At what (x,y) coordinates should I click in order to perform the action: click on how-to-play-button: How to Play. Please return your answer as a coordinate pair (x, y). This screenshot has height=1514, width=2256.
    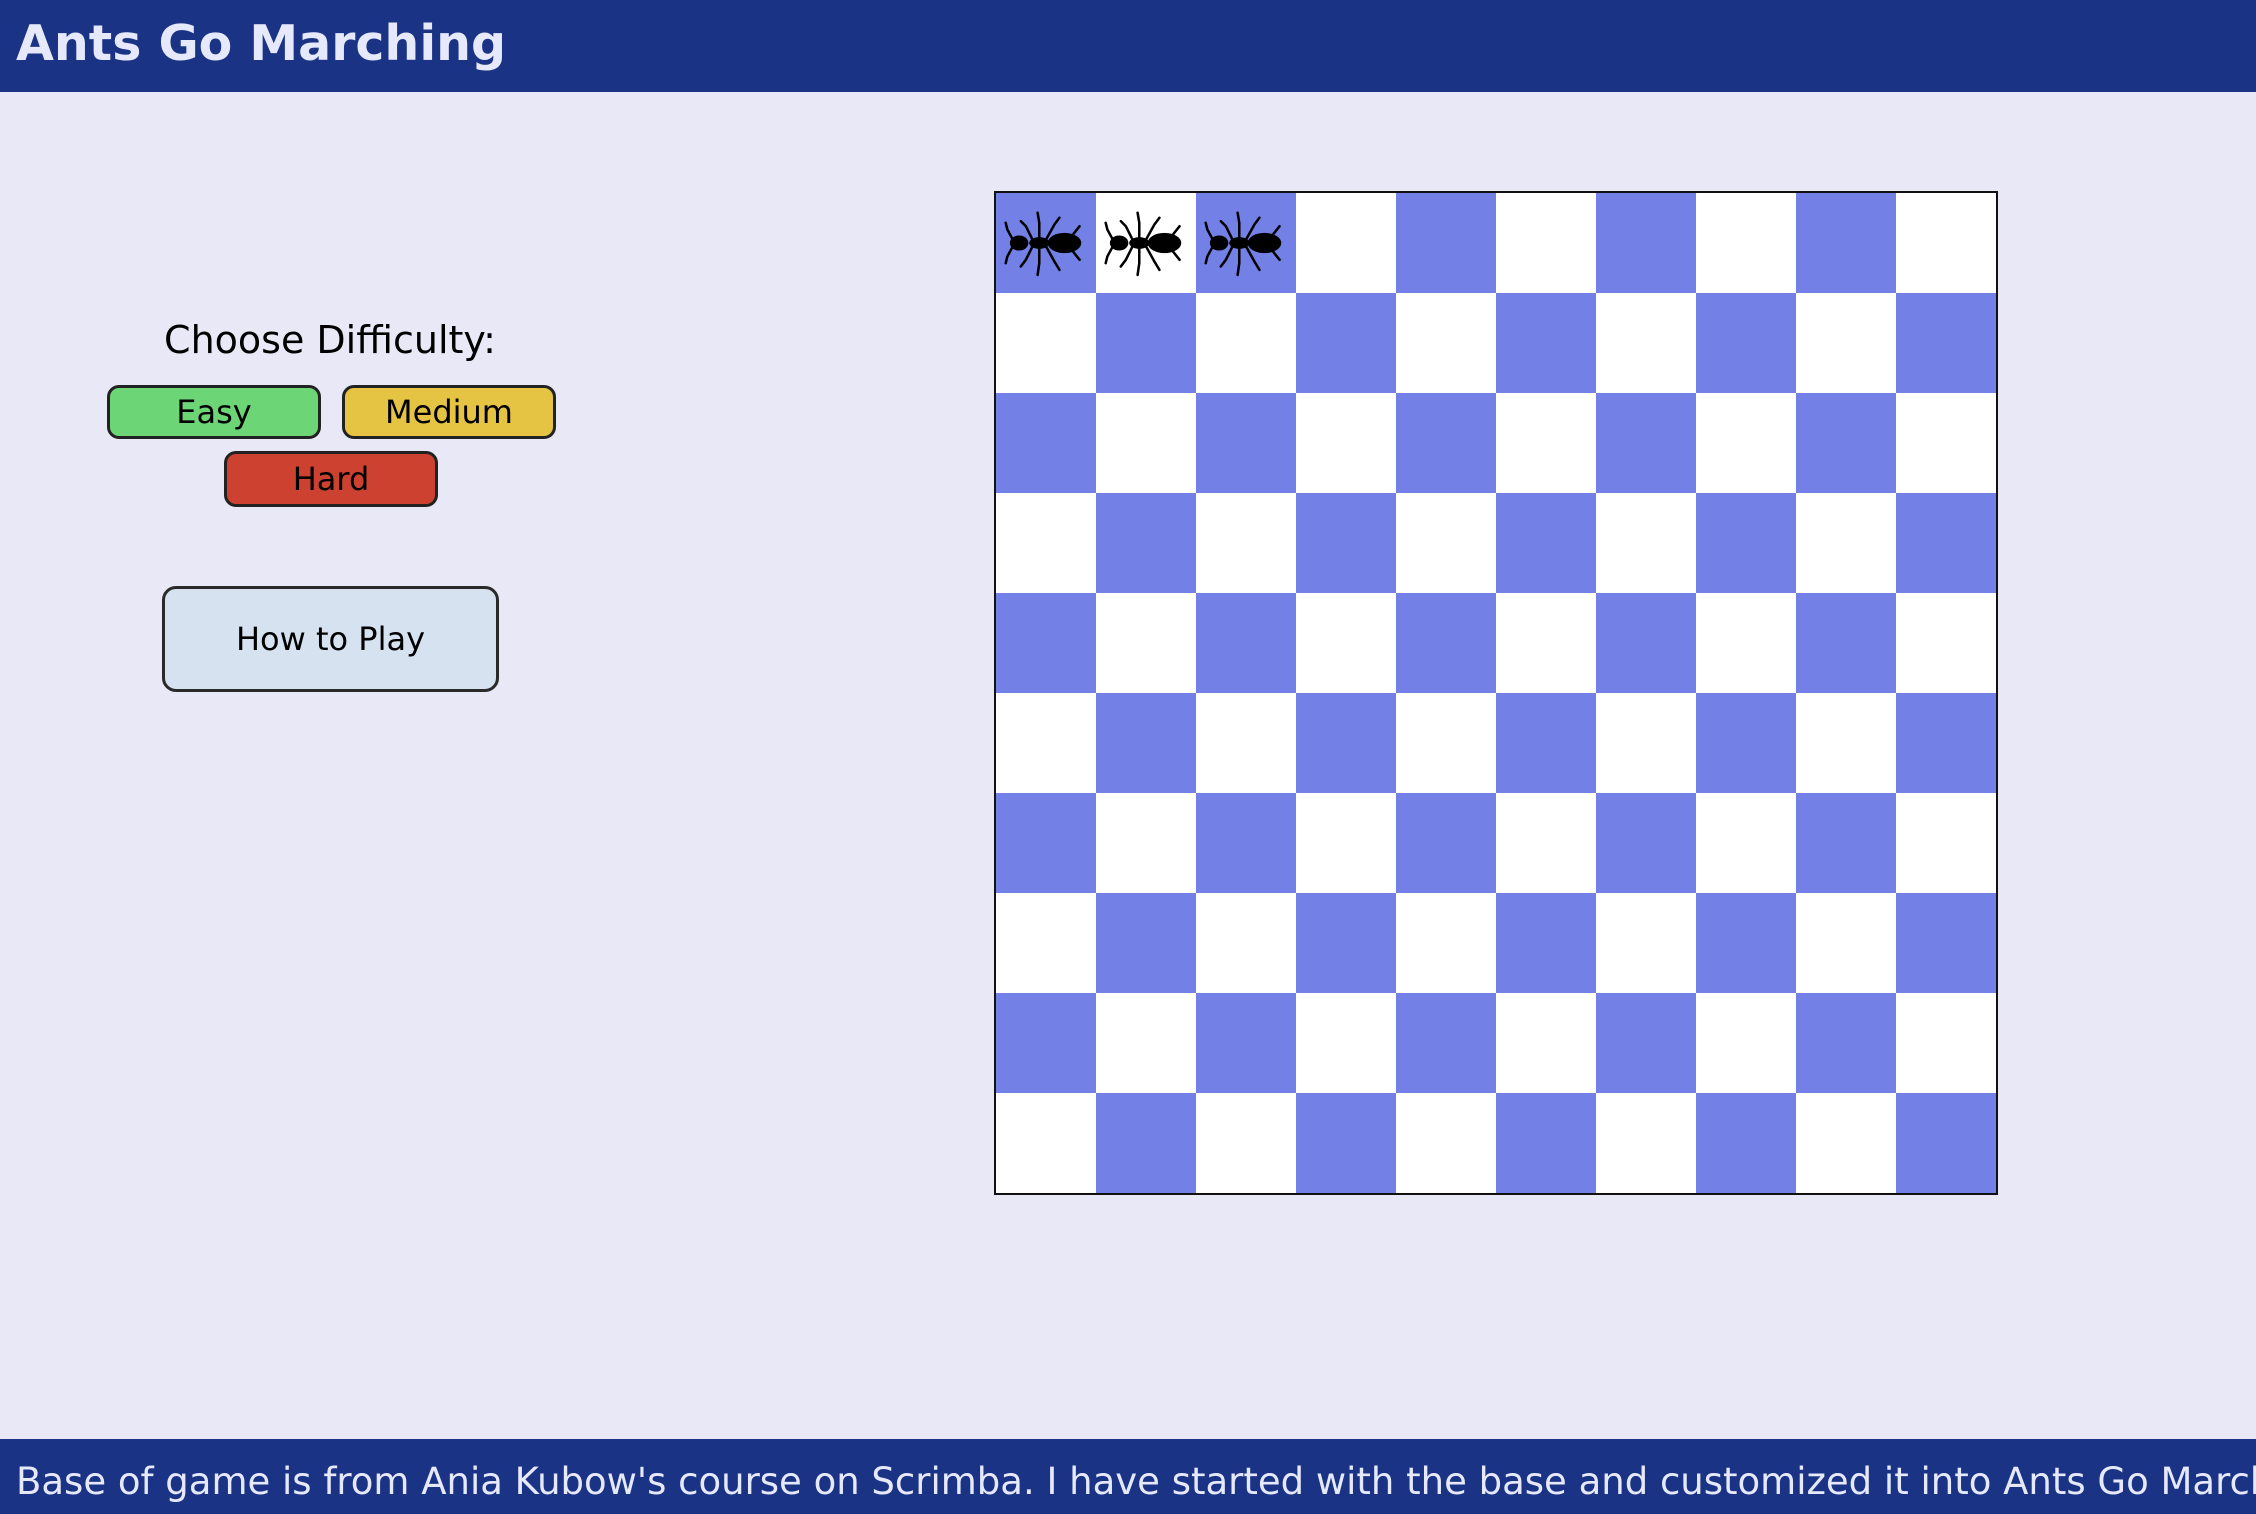
    Looking at the image, I should click on (330, 639).